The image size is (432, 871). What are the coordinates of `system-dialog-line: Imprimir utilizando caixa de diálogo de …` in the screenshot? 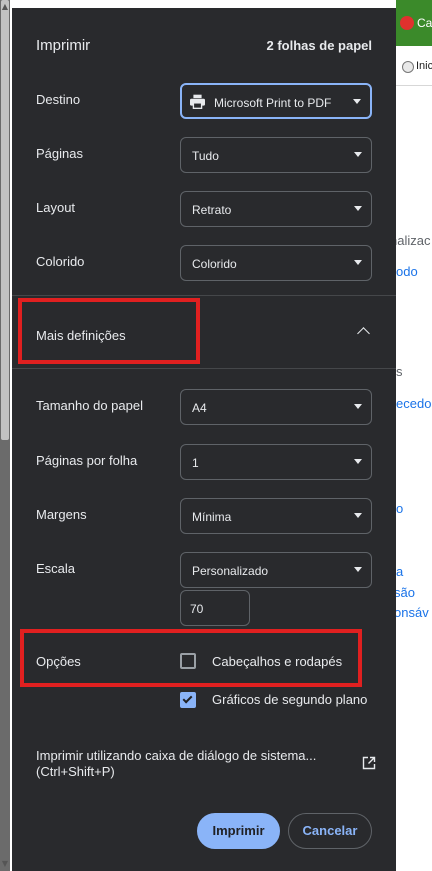 It's located at (176, 755).